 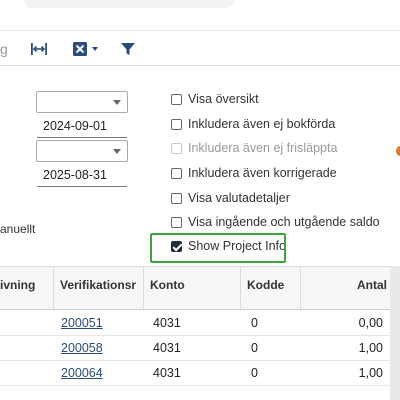 I want to click on partial-icon: g, so click(x=4, y=49).